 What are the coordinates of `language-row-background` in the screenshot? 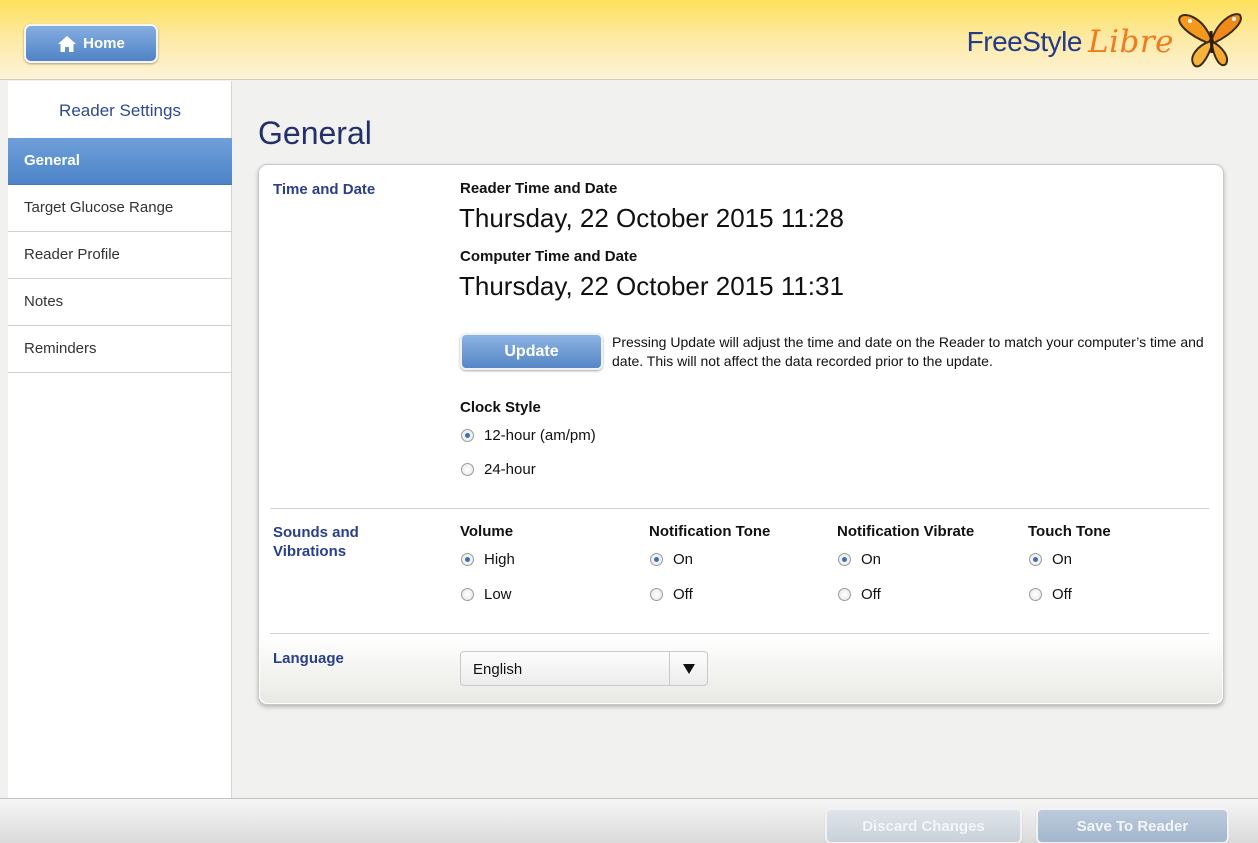 It's located at (741, 669).